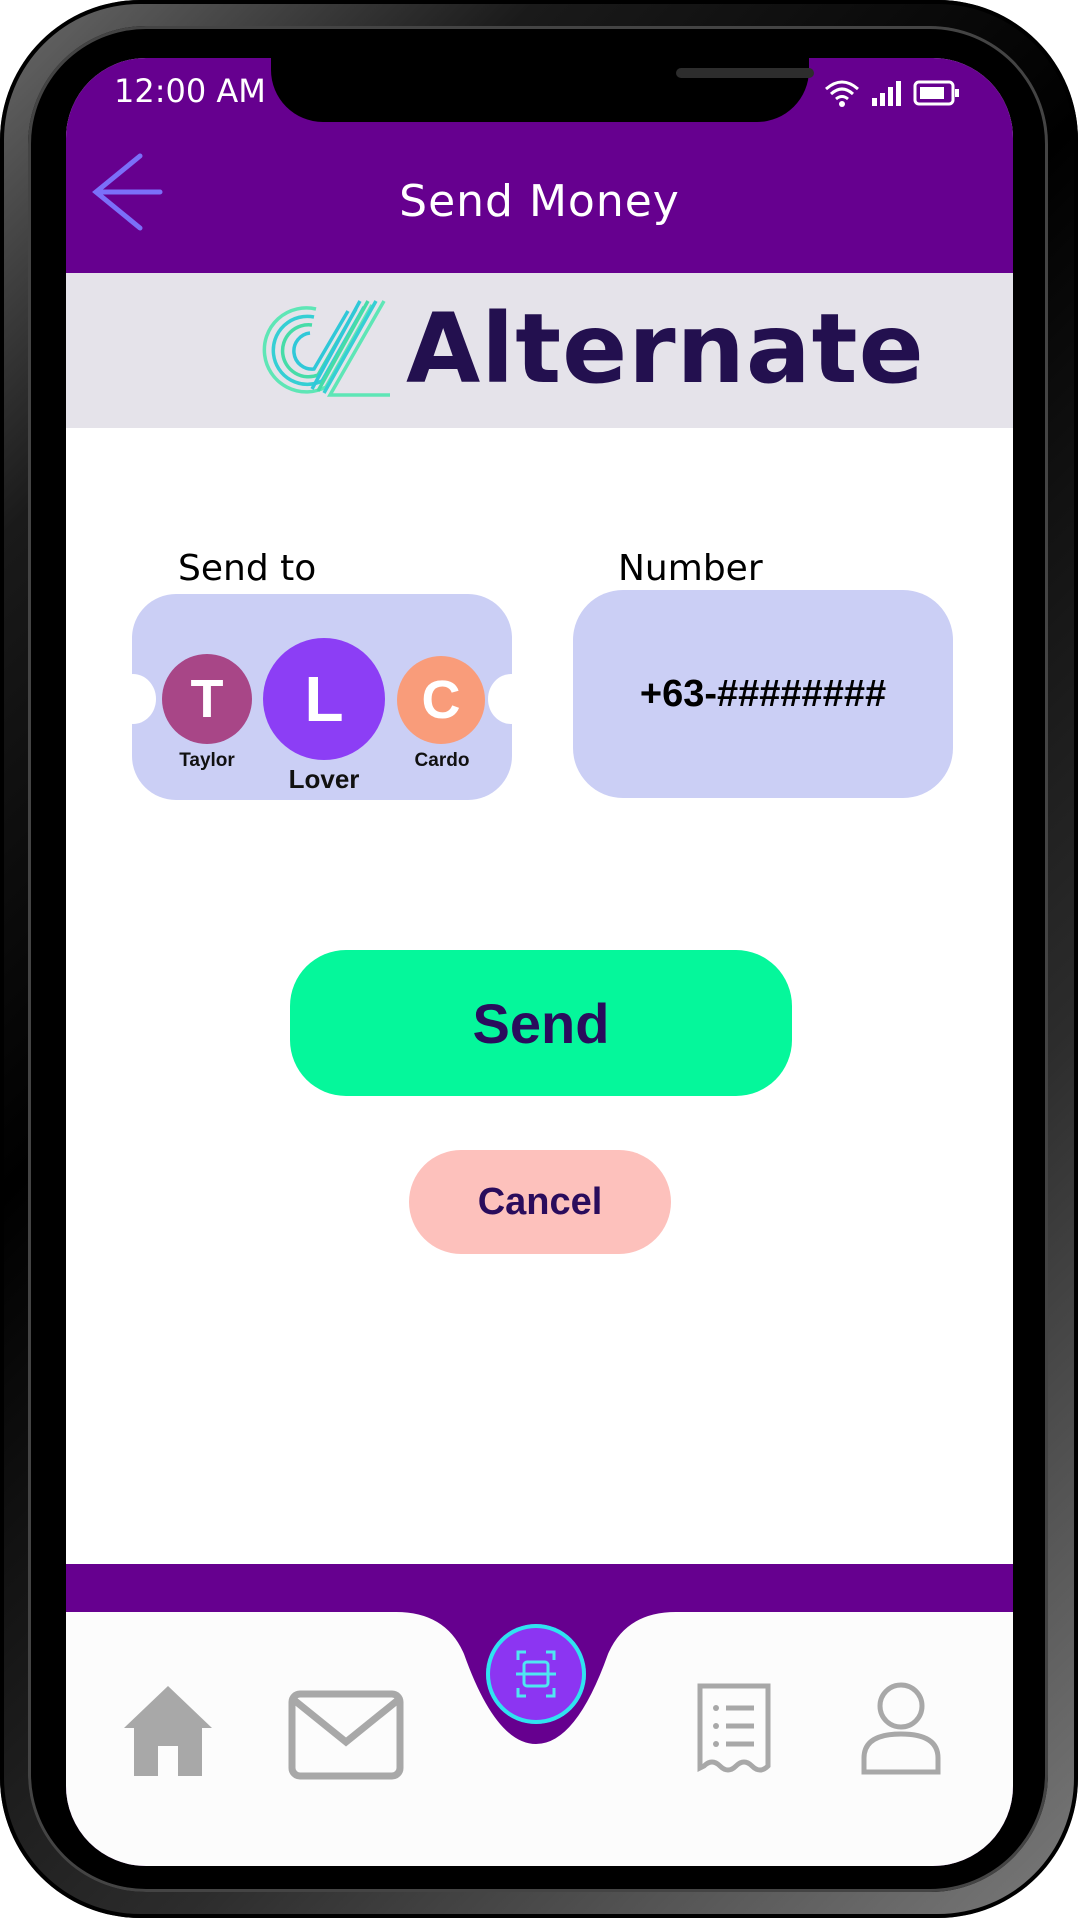 The height and width of the screenshot is (1920, 1080). What do you see at coordinates (665, 349) in the screenshot?
I see `brand-name: Alternate` at bounding box center [665, 349].